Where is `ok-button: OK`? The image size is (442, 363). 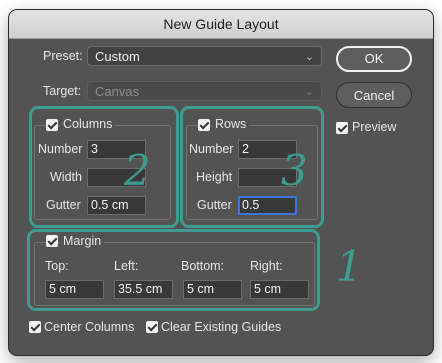 ok-button: OK is located at coordinates (374, 59).